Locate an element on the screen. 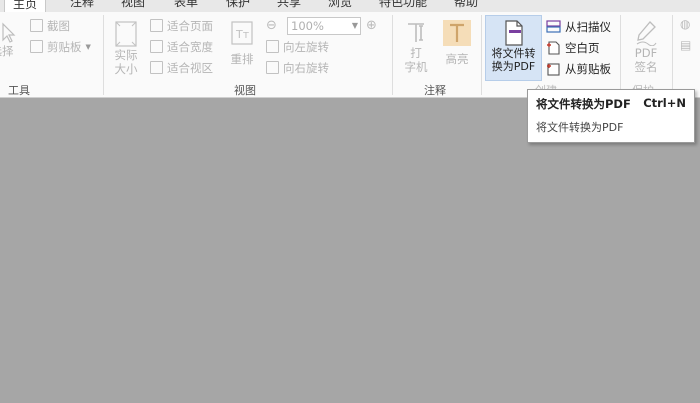 Image resolution: width=700 pixels, height=403 pixels. scanner-icon is located at coordinates (553, 26).